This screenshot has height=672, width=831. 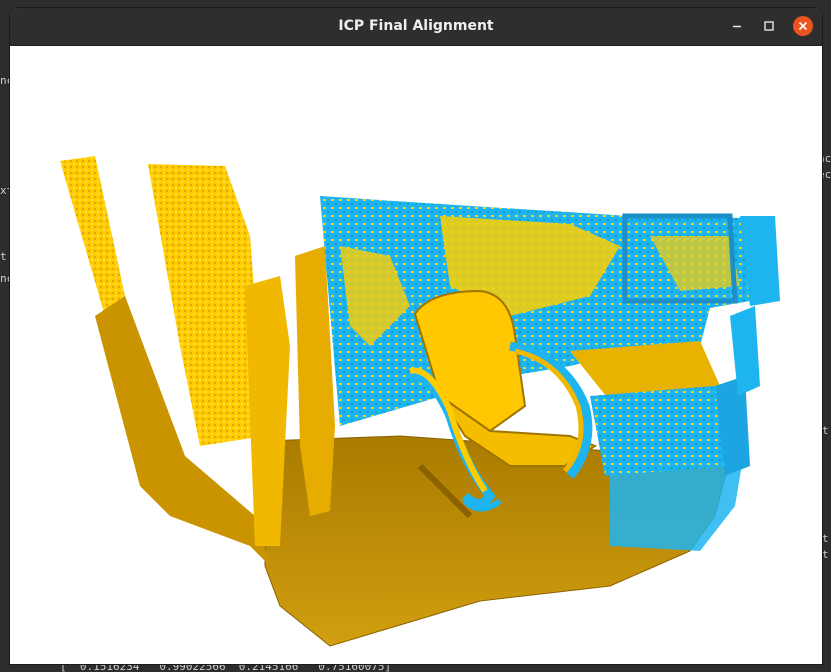 I want to click on maximize-icon, so click(x=769, y=26).